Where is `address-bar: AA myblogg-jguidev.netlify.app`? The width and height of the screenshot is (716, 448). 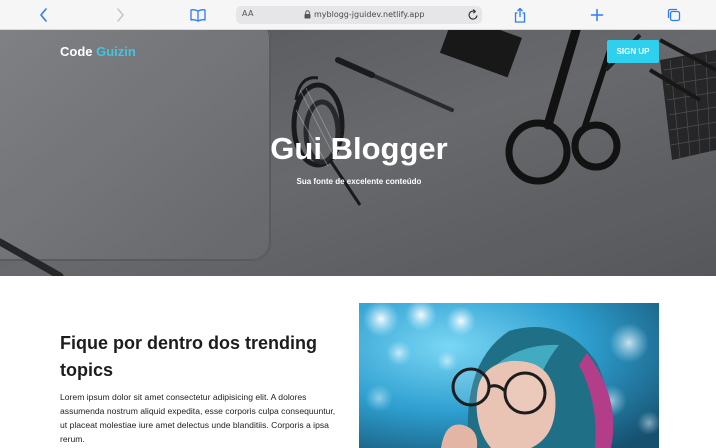
address-bar: AA myblogg-jguidev.netlify.app is located at coordinates (359, 15).